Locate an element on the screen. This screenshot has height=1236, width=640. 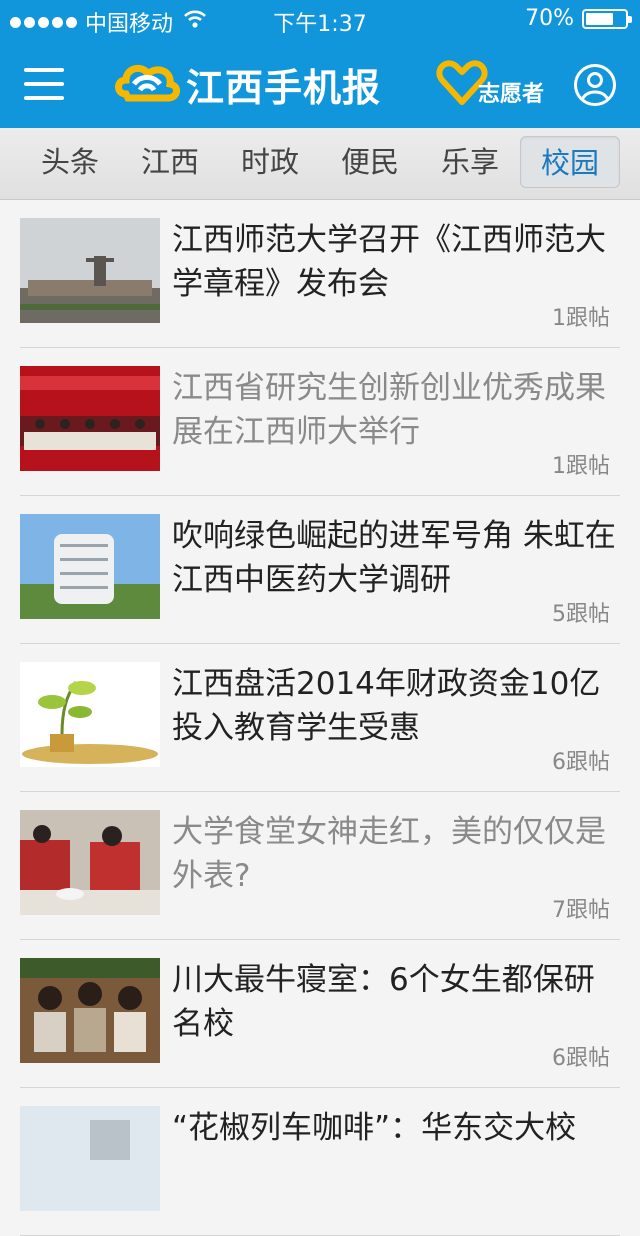
status-bar: 中国移动 下午1:37 70% is located at coordinates (320, 20).